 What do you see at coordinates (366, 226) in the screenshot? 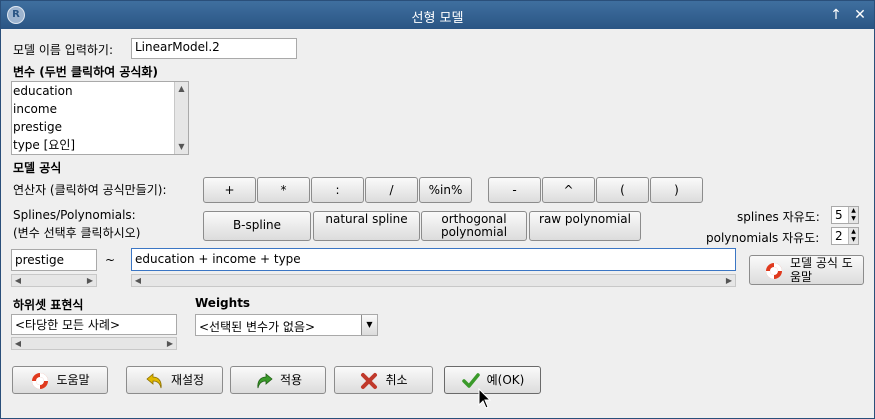
I see `natural-spline-button: natural spline` at bounding box center [366, 226].